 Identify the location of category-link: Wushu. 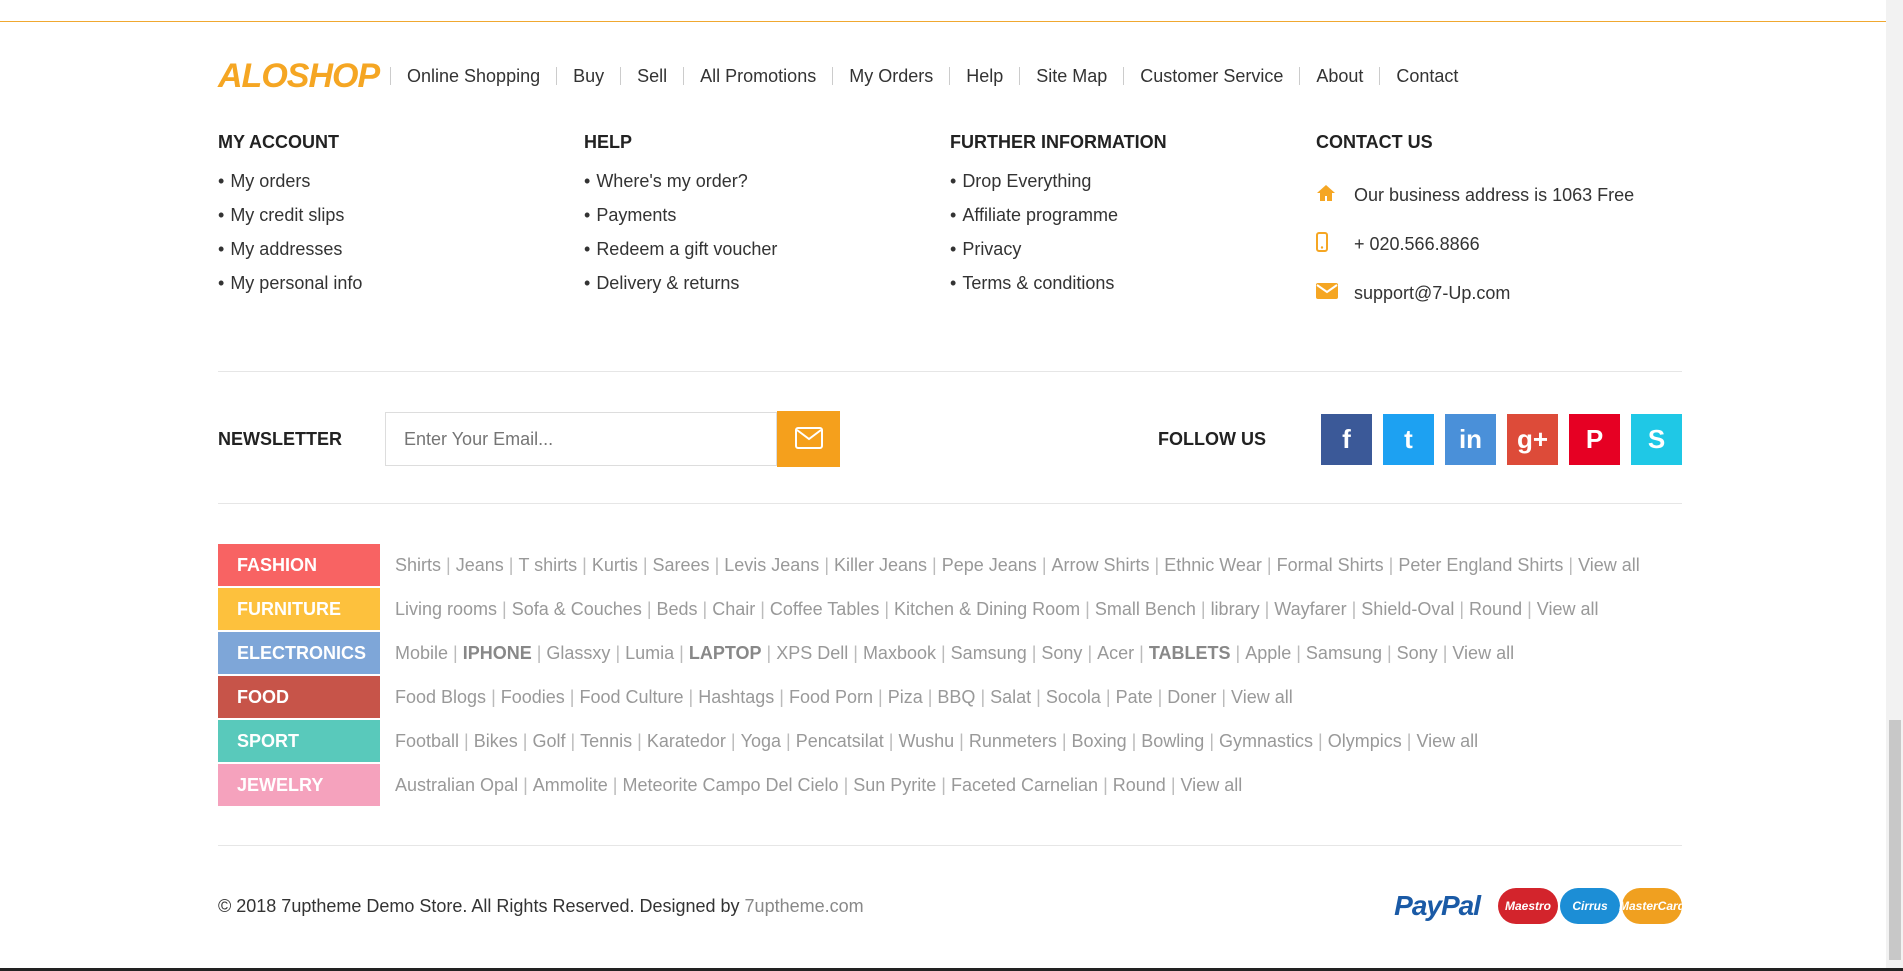
(926, 741).